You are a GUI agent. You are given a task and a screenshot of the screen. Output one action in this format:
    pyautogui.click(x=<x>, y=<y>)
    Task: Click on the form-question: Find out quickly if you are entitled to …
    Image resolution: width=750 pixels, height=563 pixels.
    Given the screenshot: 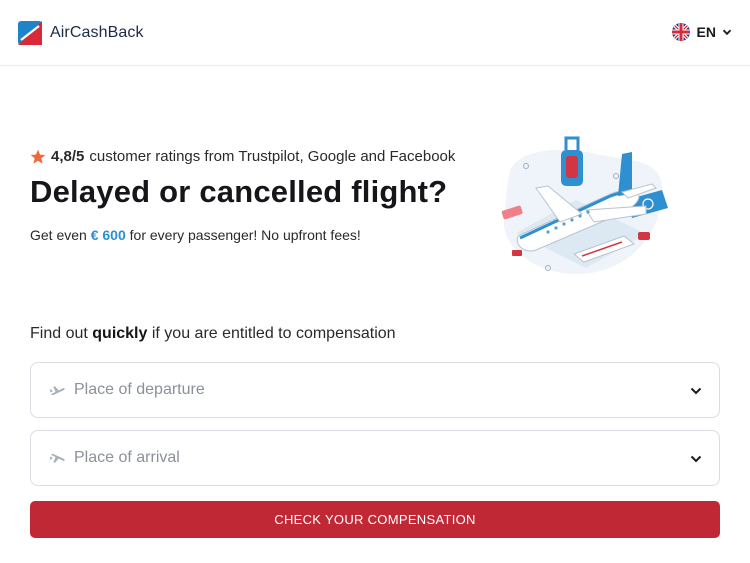 What is the action you would take?
    pyautogui.click(x=213, y=334)
    